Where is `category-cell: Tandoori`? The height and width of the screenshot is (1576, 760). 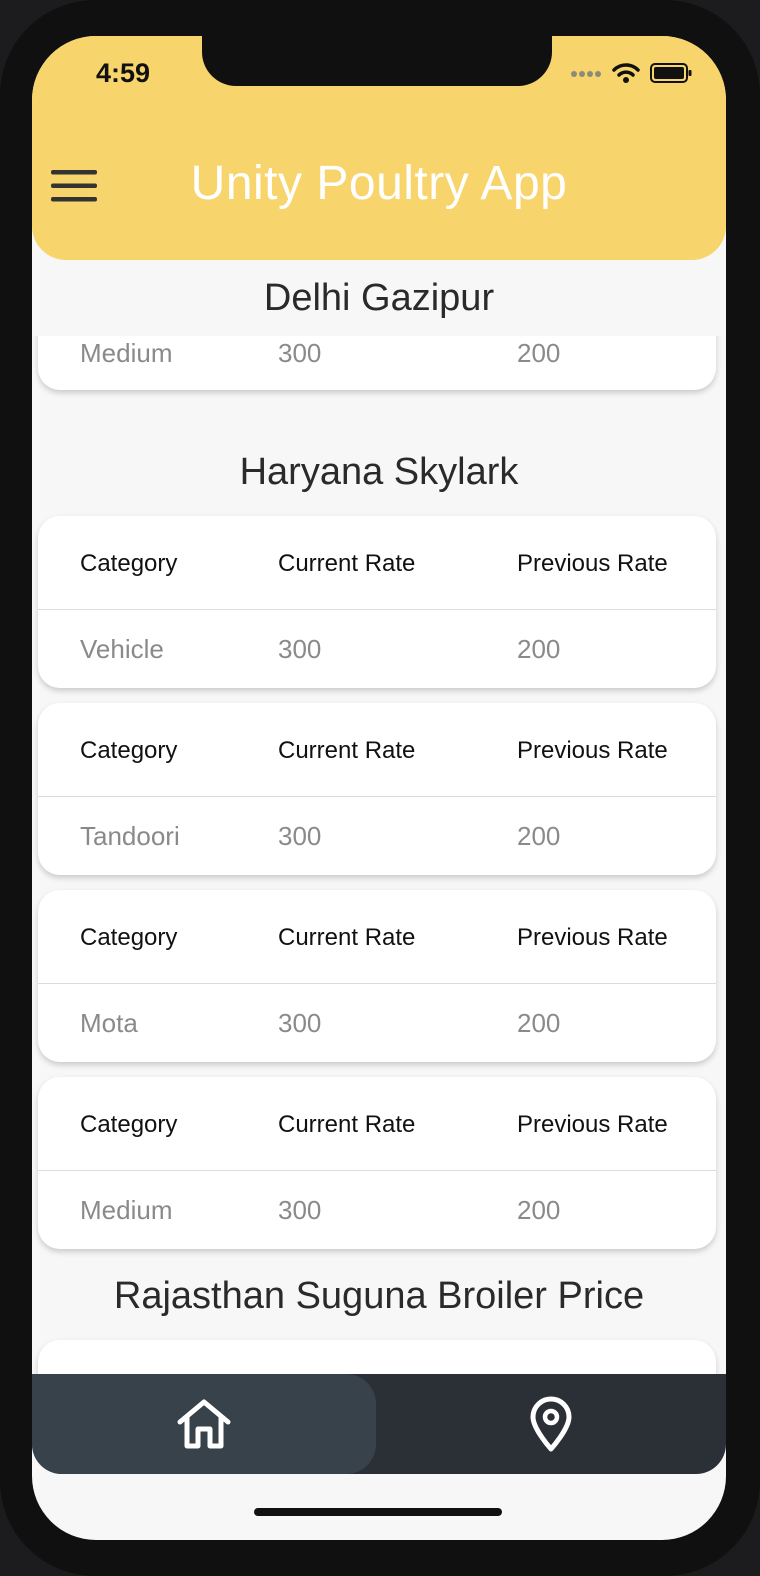 category-cell: Tandoori is located at coordinates (130, 836).